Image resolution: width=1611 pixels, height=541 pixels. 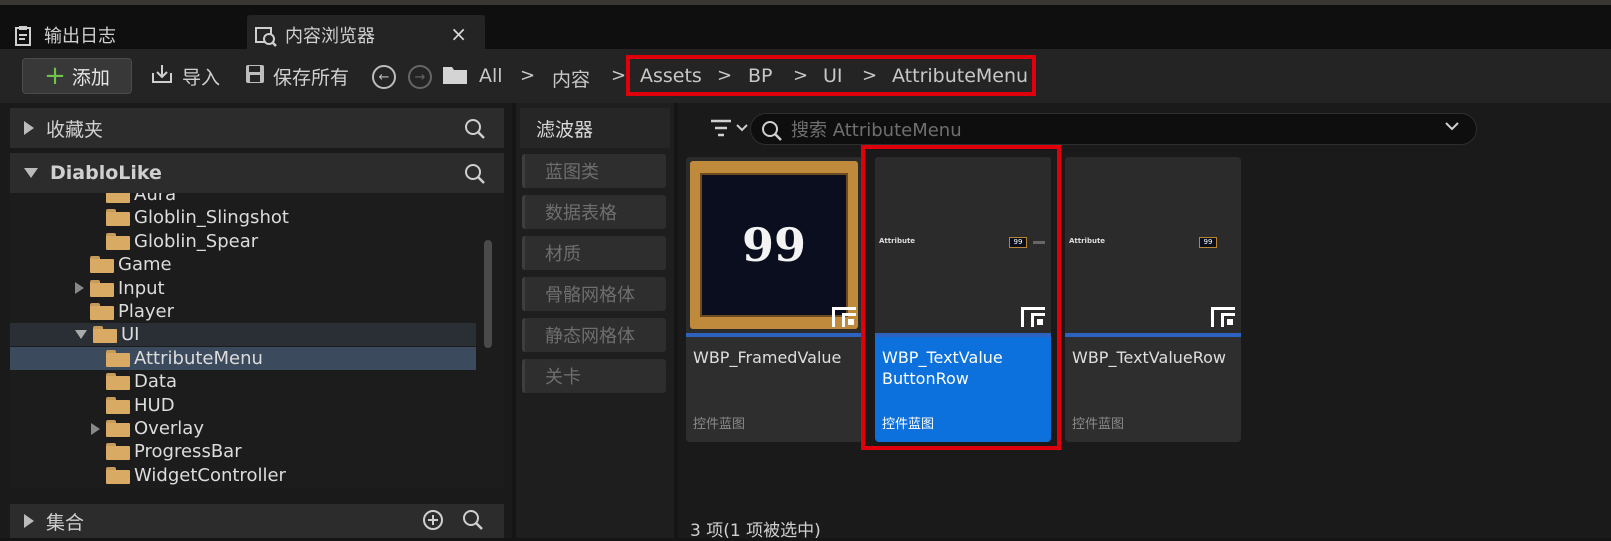 What do you see at coordinates (243, 264) in the screenshot?
I see `folder-tree-item: Game` at bounding box center [243, 264].